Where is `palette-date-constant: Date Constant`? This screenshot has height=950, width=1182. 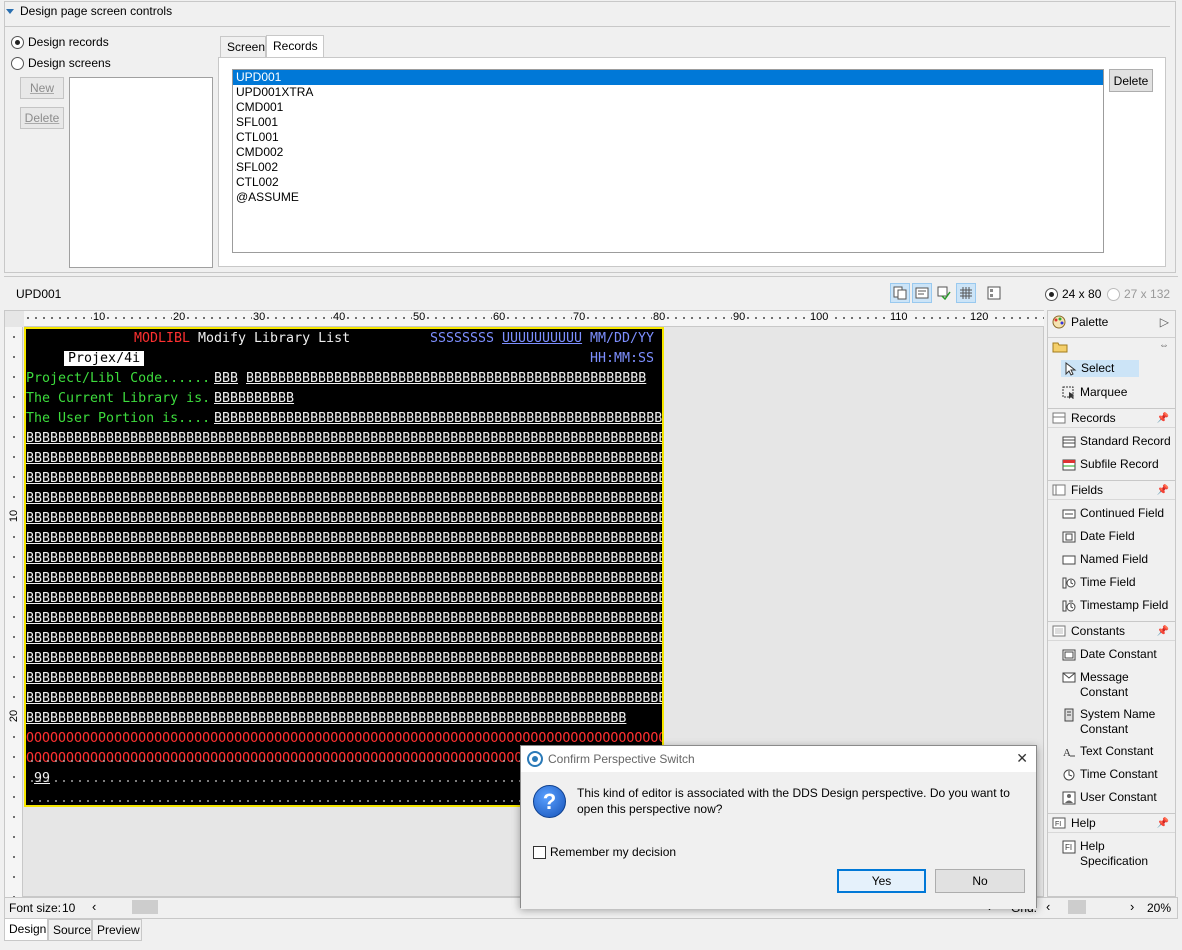
palette-date-constant: Date Constant is located at coordinates (1109, 654).